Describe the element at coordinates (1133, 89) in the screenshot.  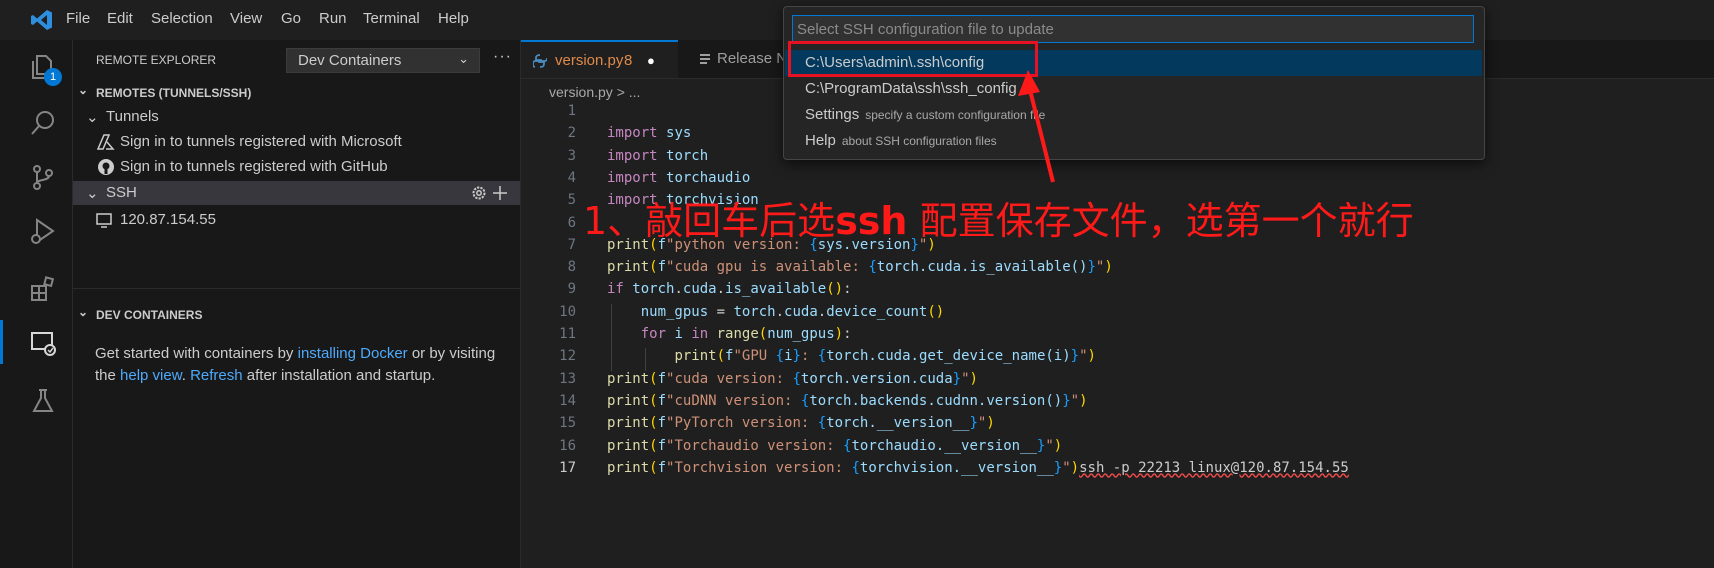
I see `quick-pick-item: C:\ProgramData\ssh\ssh_config` at that location.